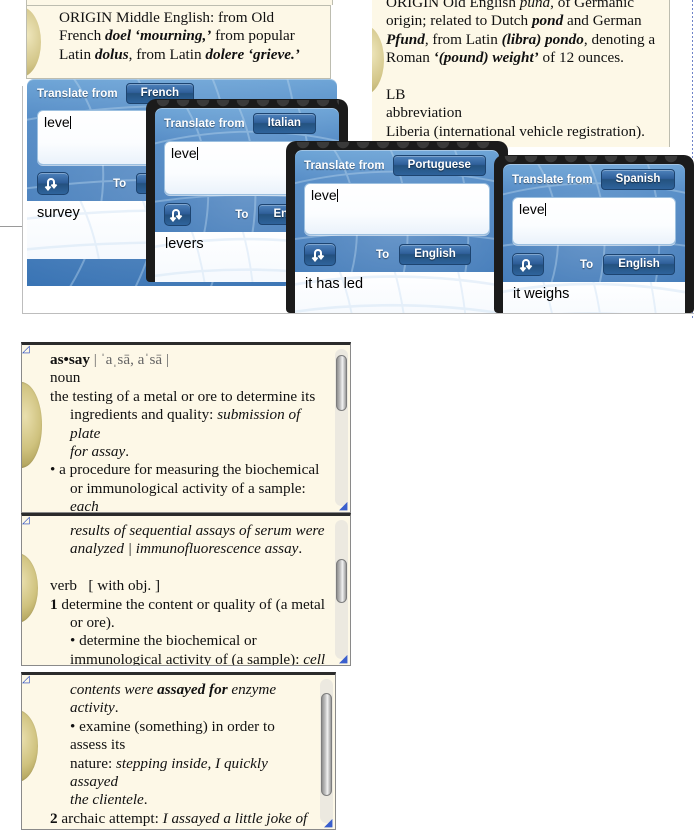  I want to click on translate-from-row-italian: Translate from Italian, so click(247, 123).